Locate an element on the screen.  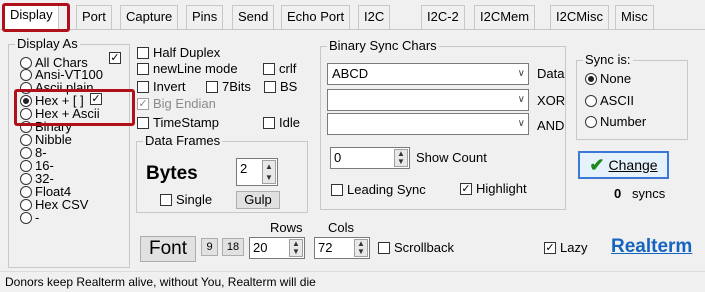
checkbox-label: BS is located at coordinates (289, 86).